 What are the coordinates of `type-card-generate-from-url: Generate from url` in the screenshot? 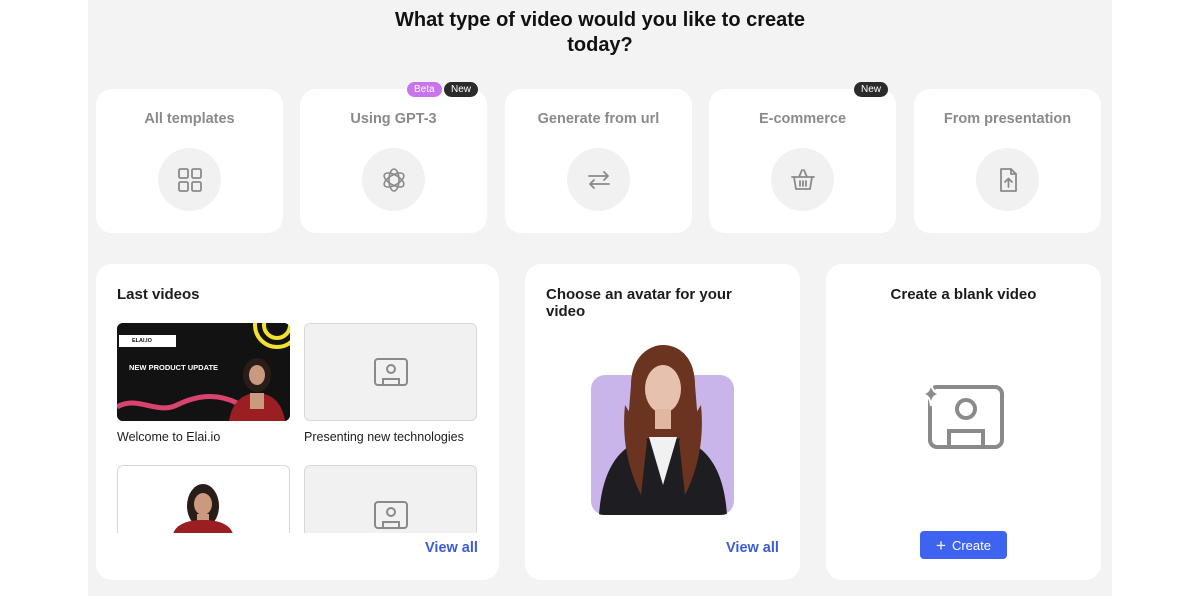 It's located at (598, 161).